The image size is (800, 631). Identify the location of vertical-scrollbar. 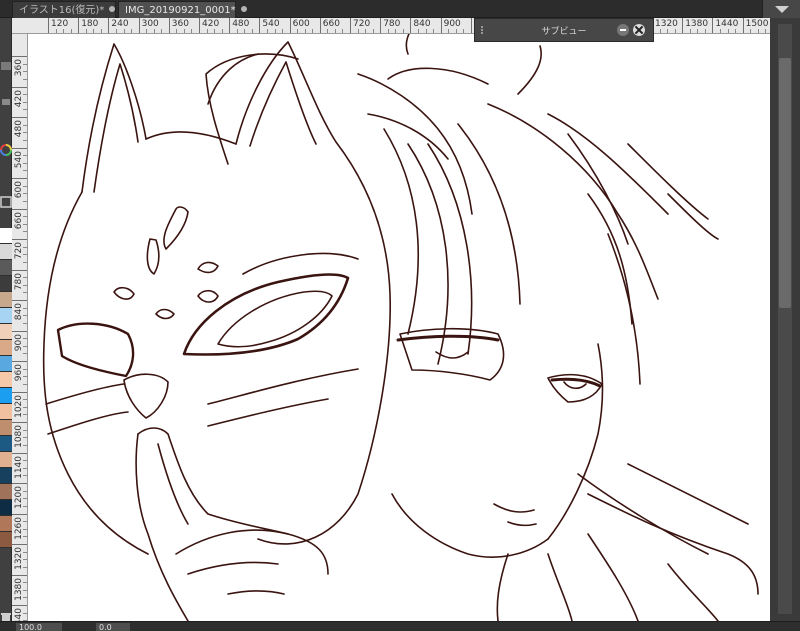
(785, 319).